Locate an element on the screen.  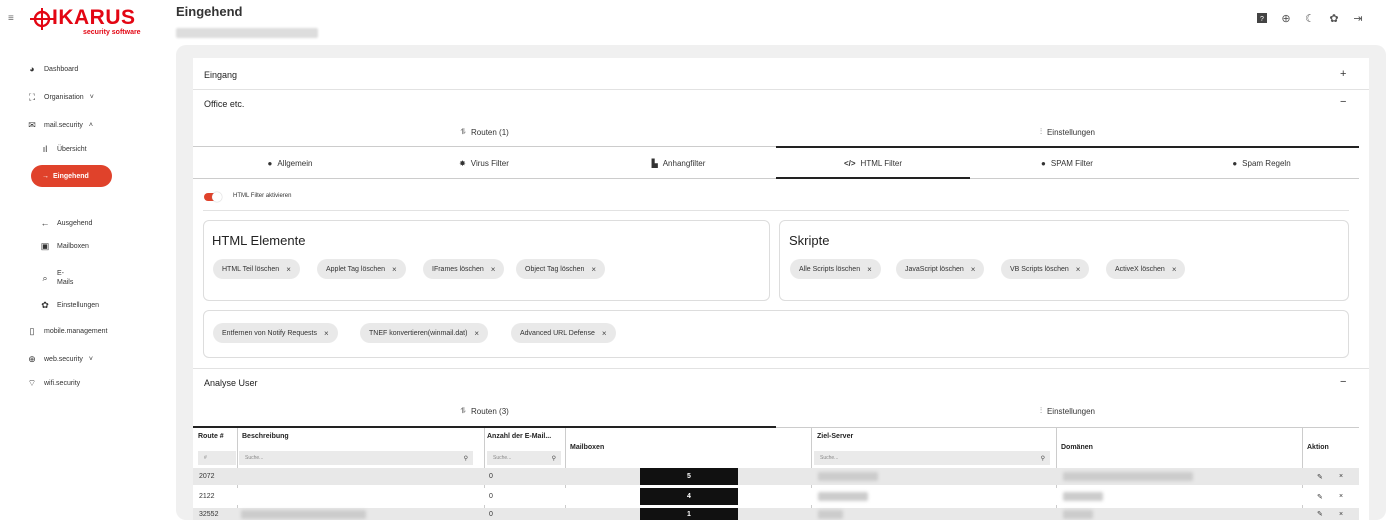
help-icon: ? is located at coordinates (1262, 18).